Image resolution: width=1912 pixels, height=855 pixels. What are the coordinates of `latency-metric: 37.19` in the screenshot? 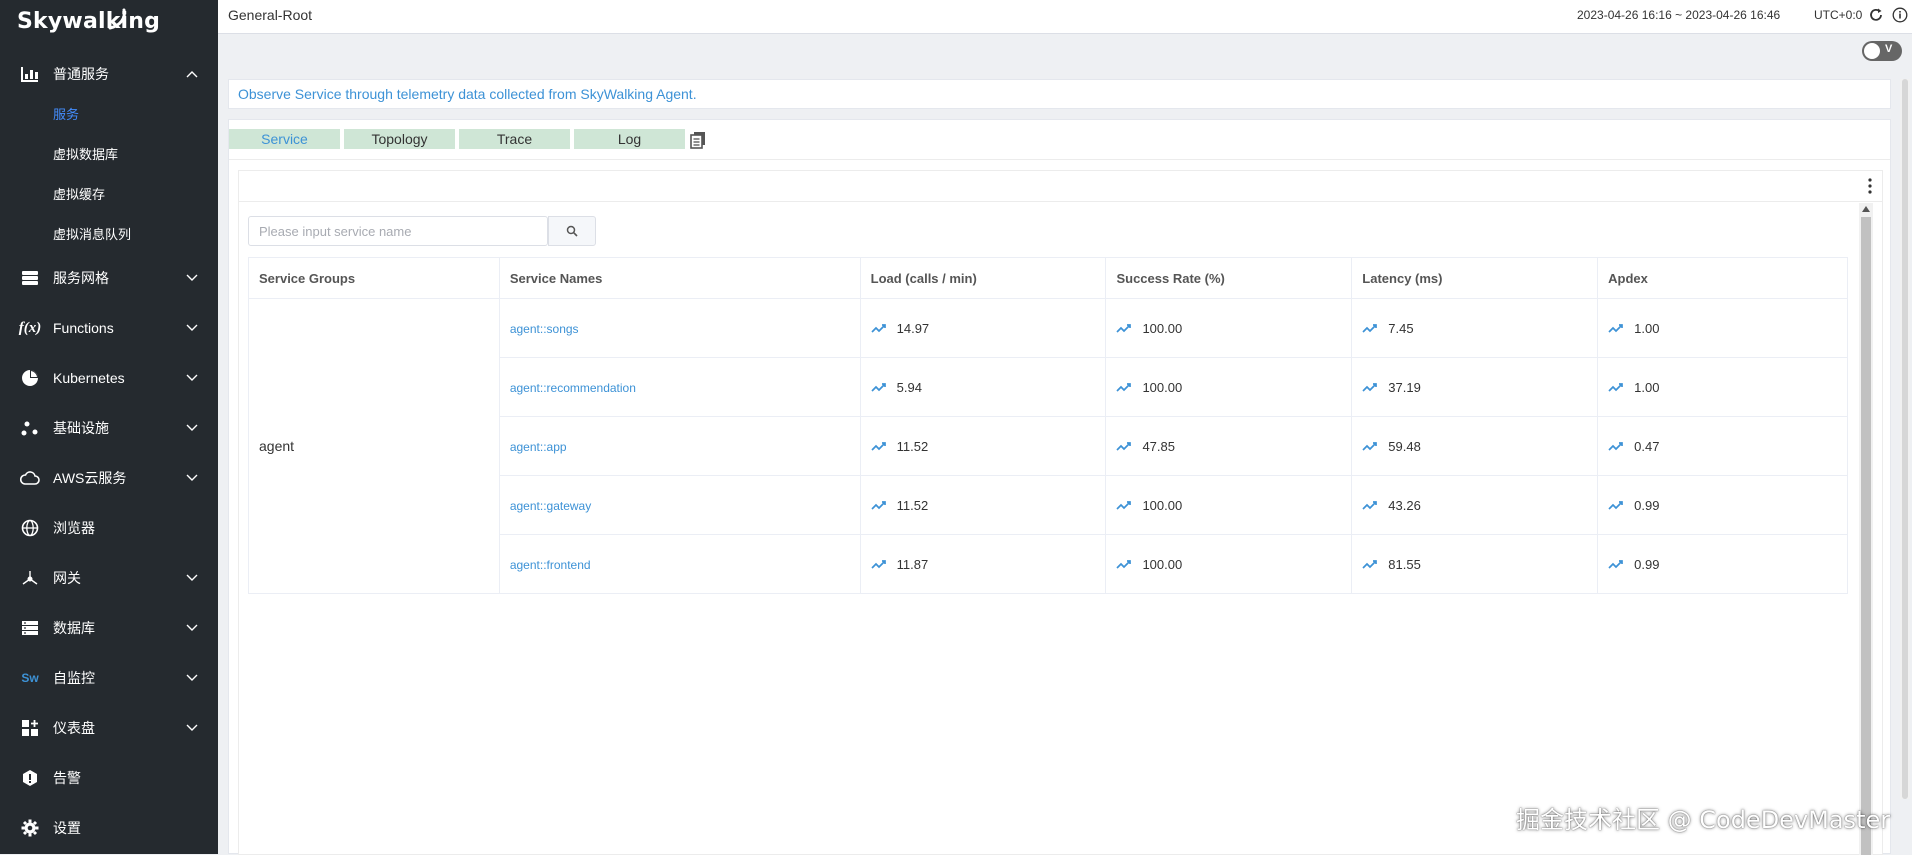 It's located at (1479, 387).